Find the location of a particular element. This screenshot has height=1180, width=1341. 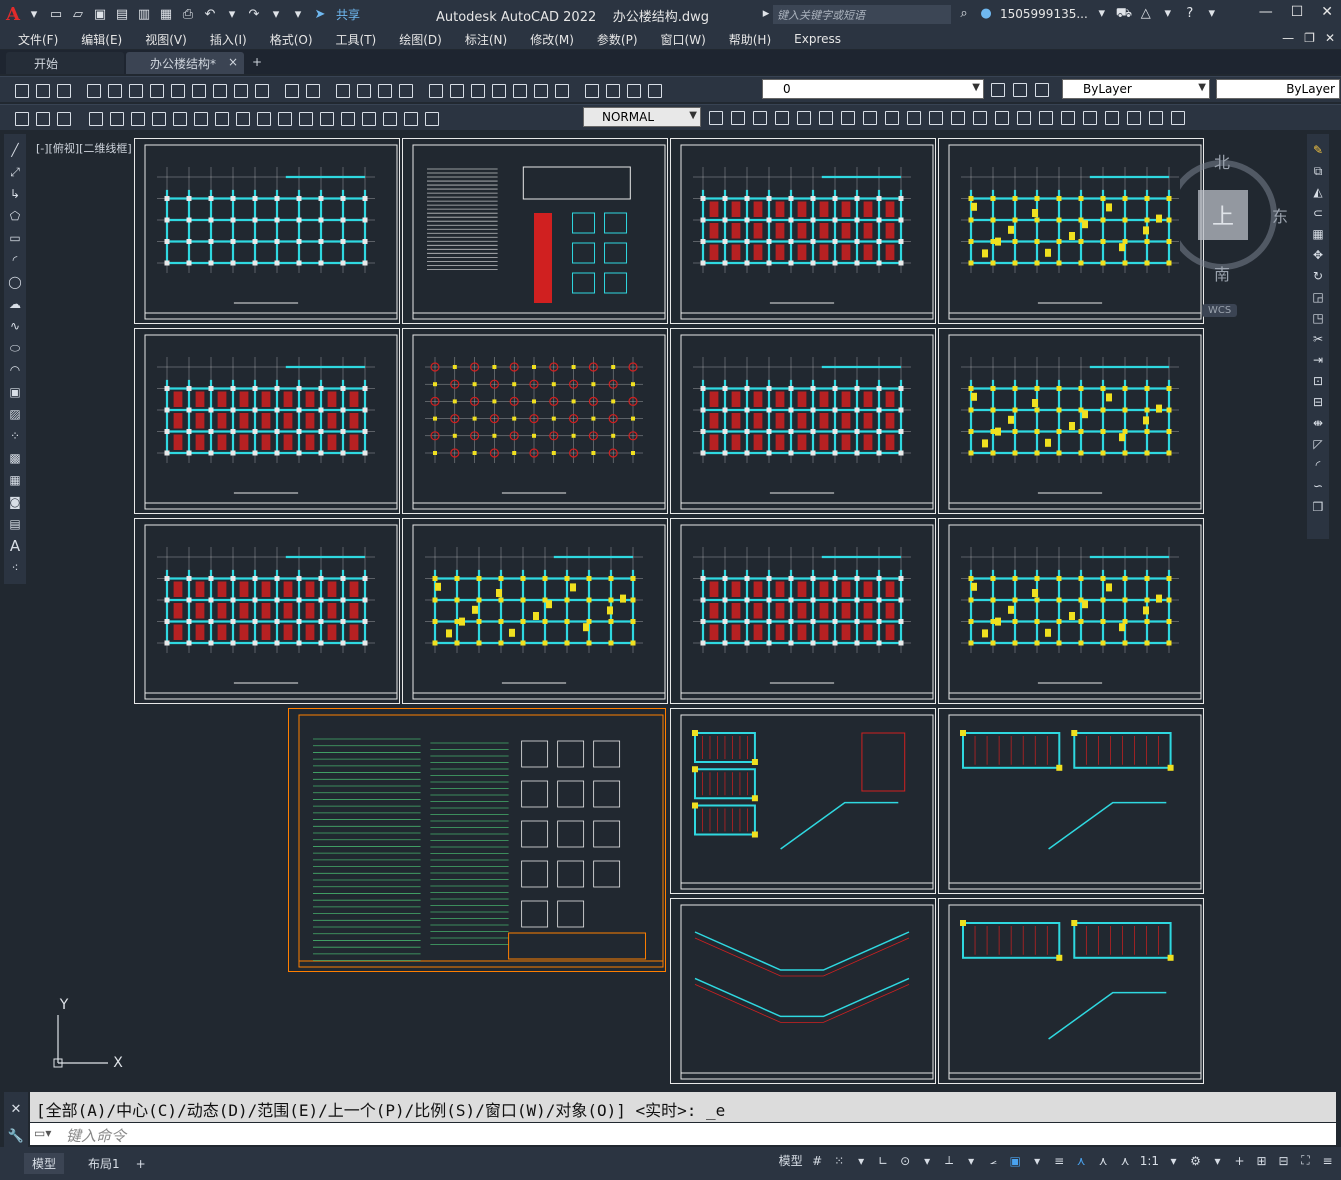

make-current-icon is located at coordinates (997, 89).